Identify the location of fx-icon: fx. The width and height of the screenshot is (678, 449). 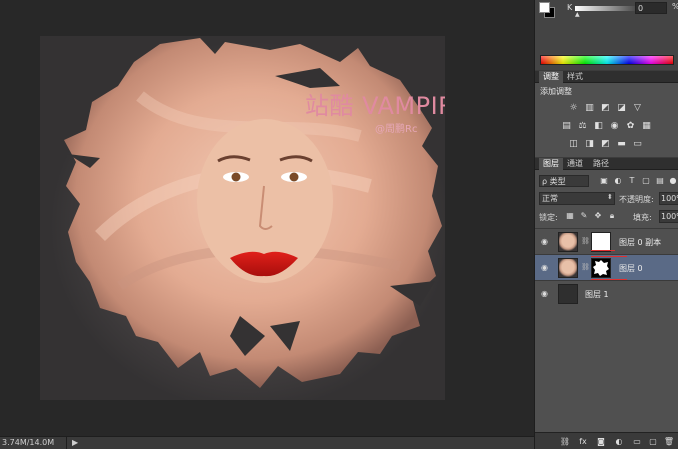
(583, 441).